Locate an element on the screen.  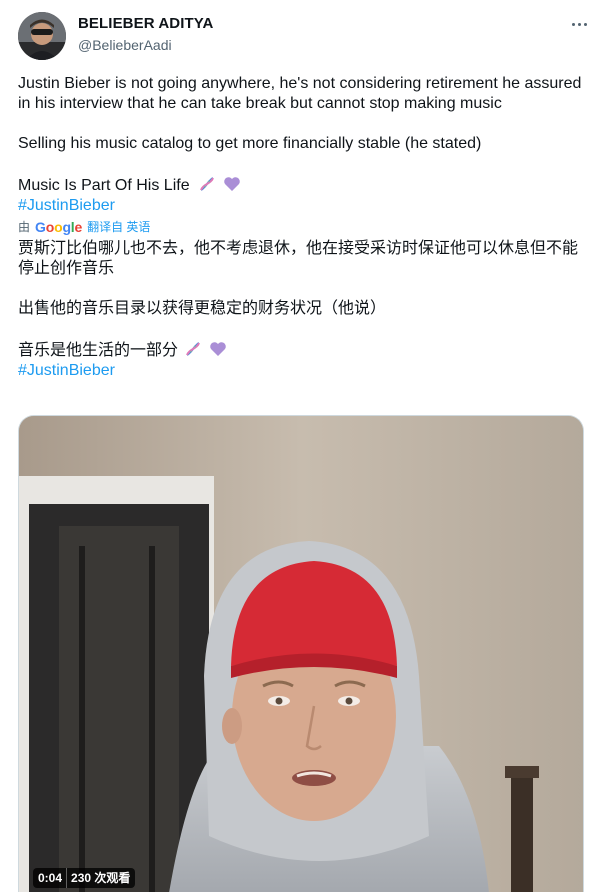
video-views: 230 次观看 is located at coordinates (101, 878).